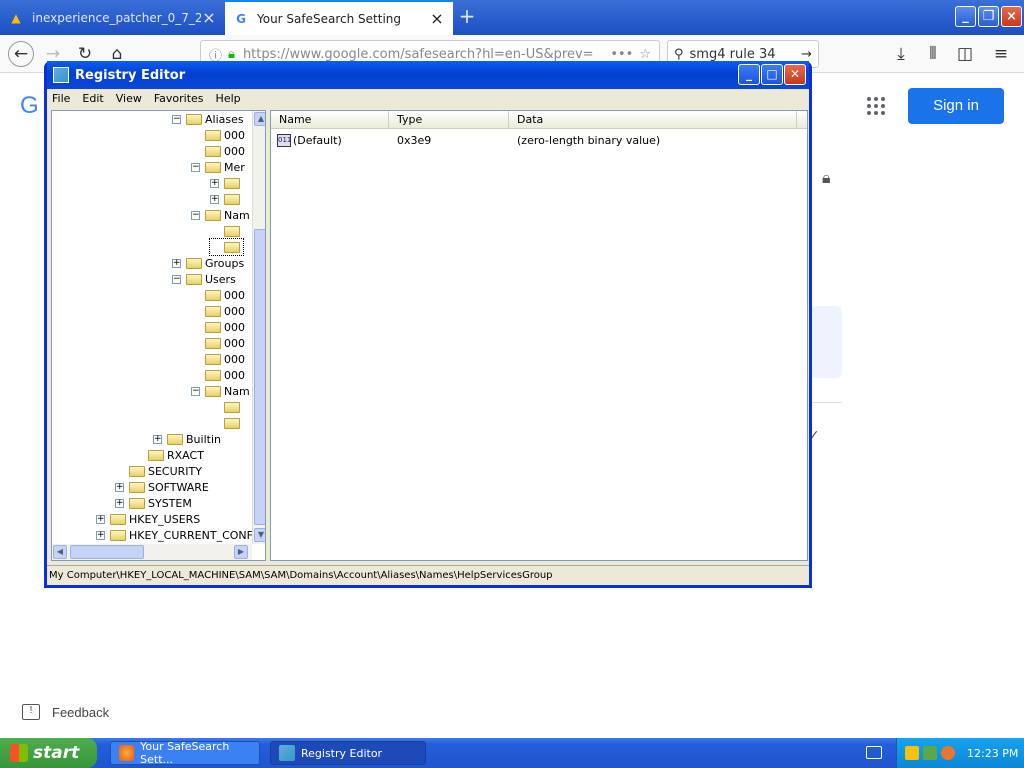  Describe the element at coordinates (259, 535) in the screenshot. I see `scroll-down-icon: ▼` at that location.